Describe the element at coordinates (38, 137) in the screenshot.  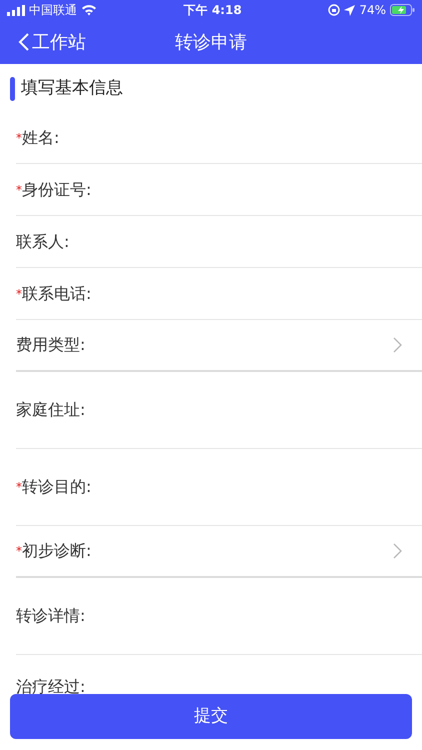
I see `field-label: *姓名:` at that location.